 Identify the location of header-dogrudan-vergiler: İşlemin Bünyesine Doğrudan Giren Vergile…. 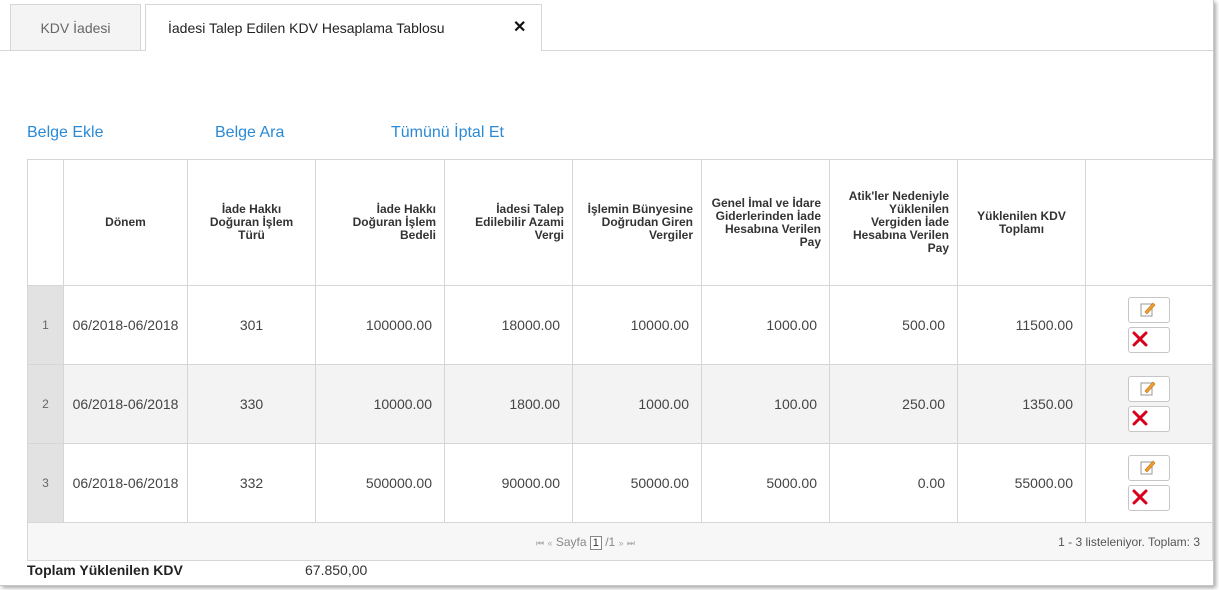
(637, 222).